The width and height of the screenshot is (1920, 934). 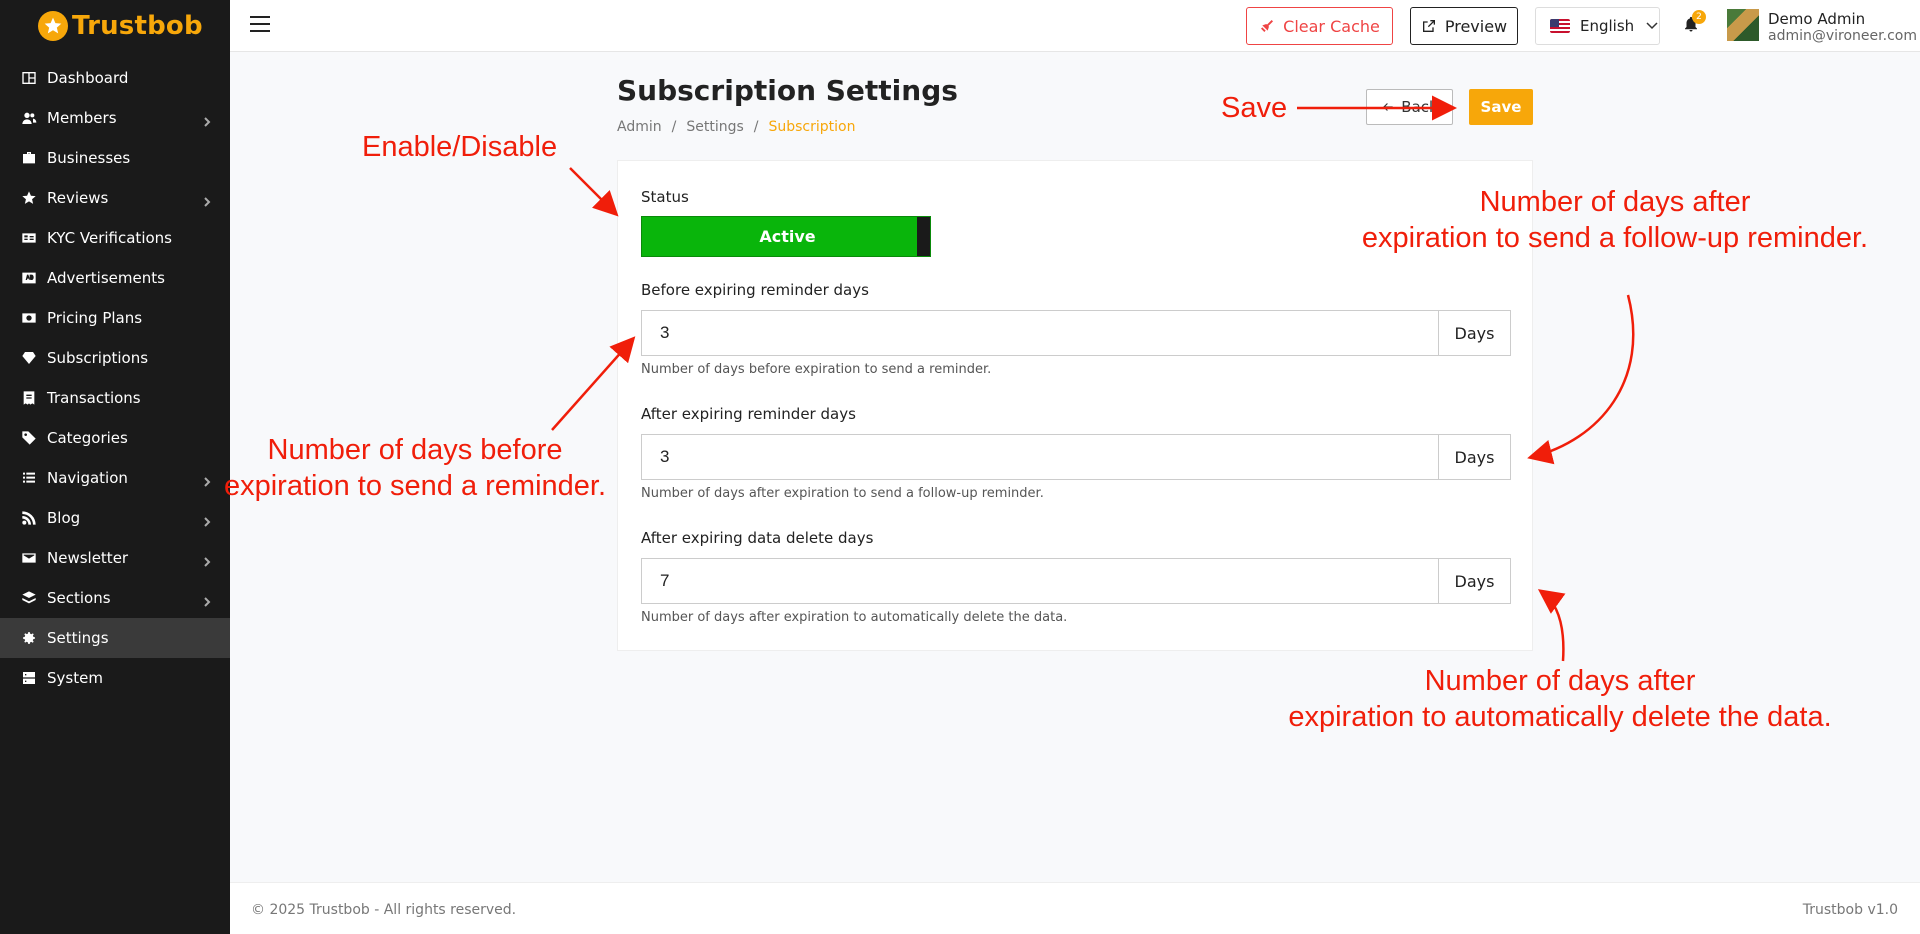 I want to click on data-delete-input, so click(x=1040, y=581).